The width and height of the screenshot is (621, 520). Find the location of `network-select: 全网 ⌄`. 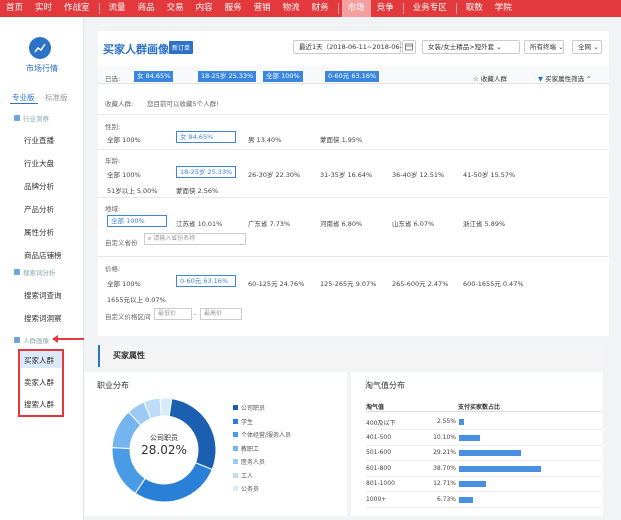

network-select: 全网 ⌄ is located at coordinates (587, 47).